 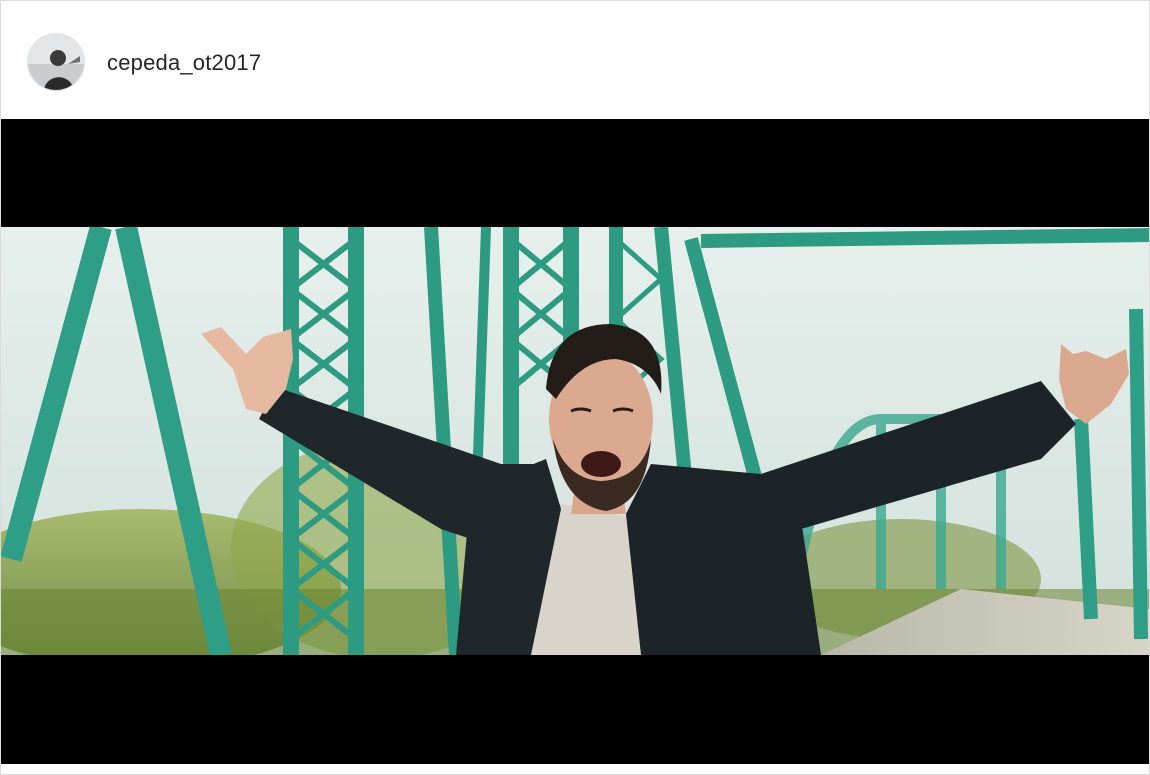 I want to click on post-footer, so click(x=575, y=769).